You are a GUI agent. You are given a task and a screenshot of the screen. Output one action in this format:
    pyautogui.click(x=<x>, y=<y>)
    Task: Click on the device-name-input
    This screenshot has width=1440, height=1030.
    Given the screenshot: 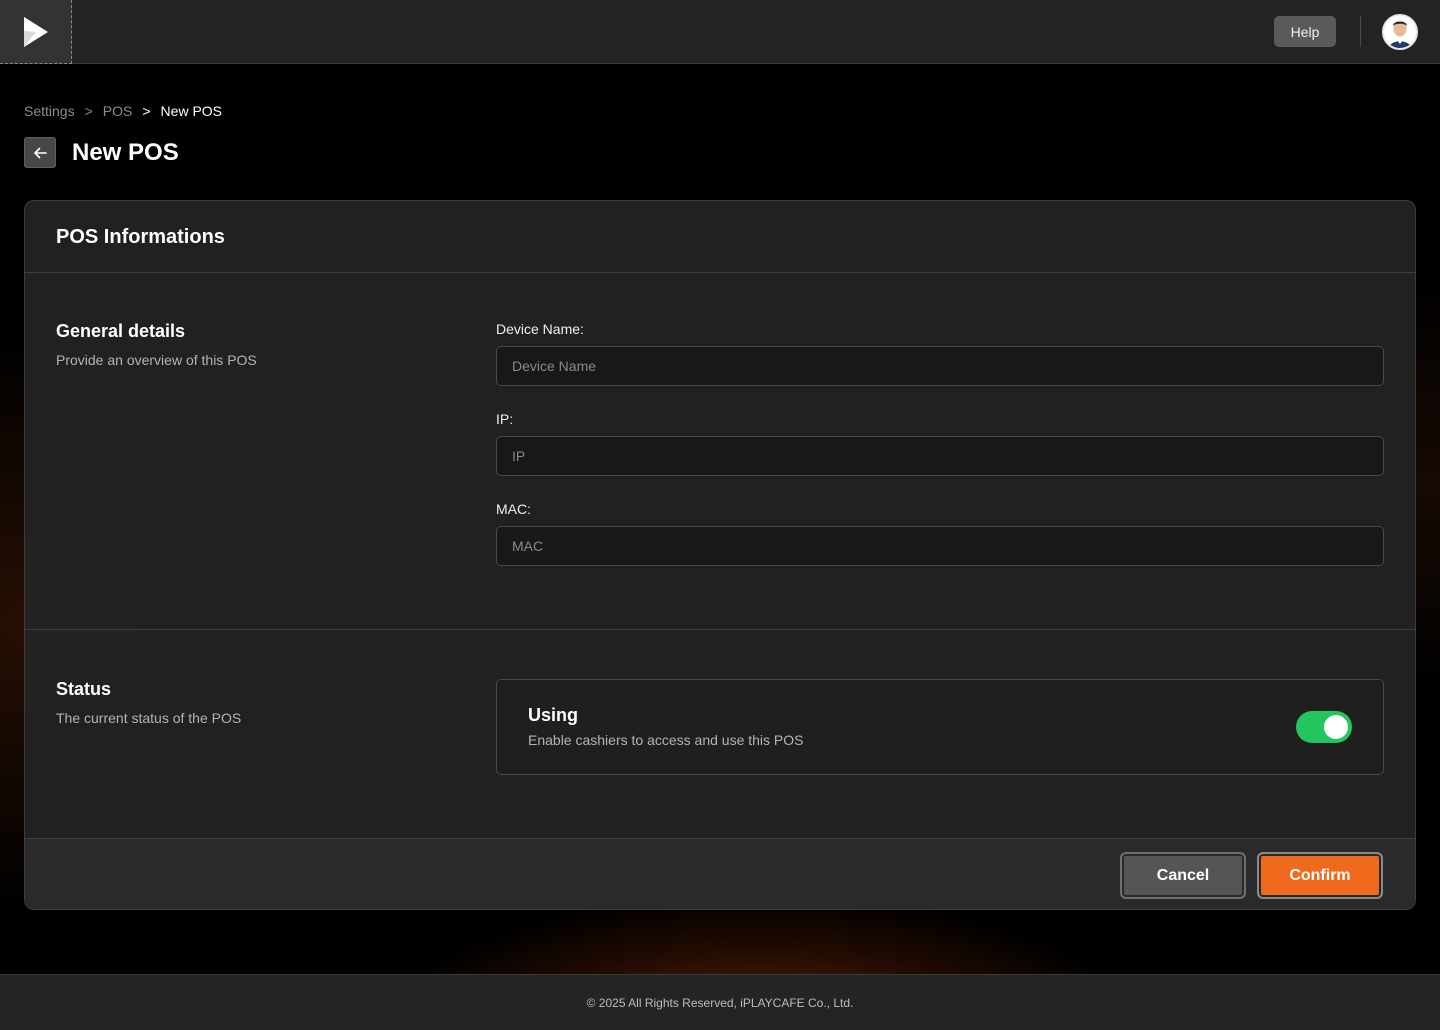 What is the action you would take?
    pyautogui.click(x=940, y=366)
    